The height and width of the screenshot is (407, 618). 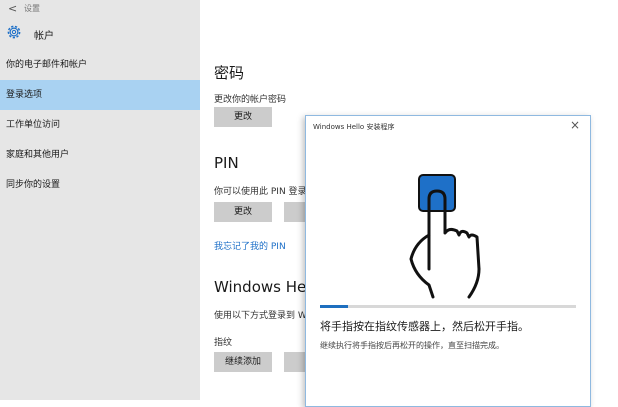 I want to click on sidebar-item-sign-in-options: 登录选项, so click(x=100, y=95).